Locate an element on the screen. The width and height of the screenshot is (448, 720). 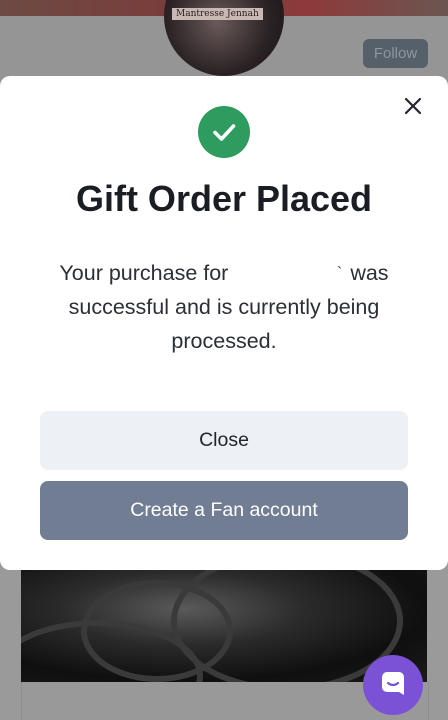
modal-title: Gift Order Placed is located at coordinates (224, 198).